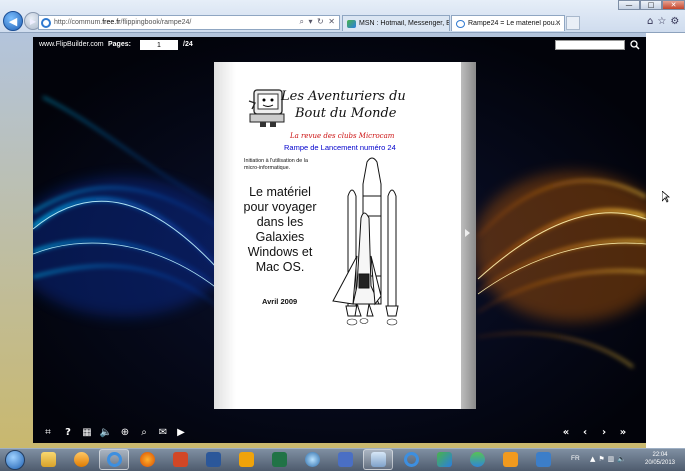  What do you see at coordinates (660, 459) in the screenshot?
I see `clock: 22:04 20/05/2013` at bounding box center [660, 459].